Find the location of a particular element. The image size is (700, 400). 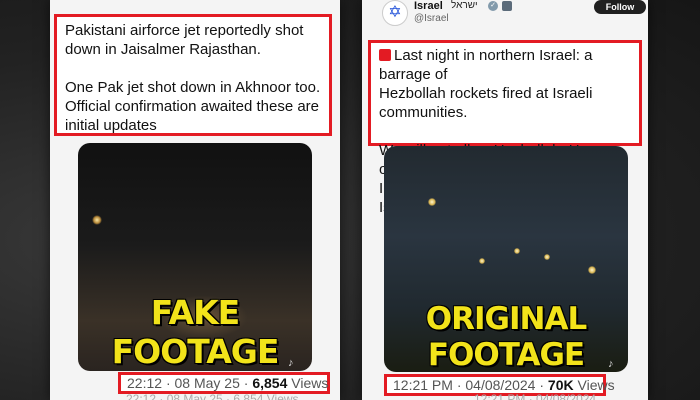

light-glow is located at coordinates (97, 220).